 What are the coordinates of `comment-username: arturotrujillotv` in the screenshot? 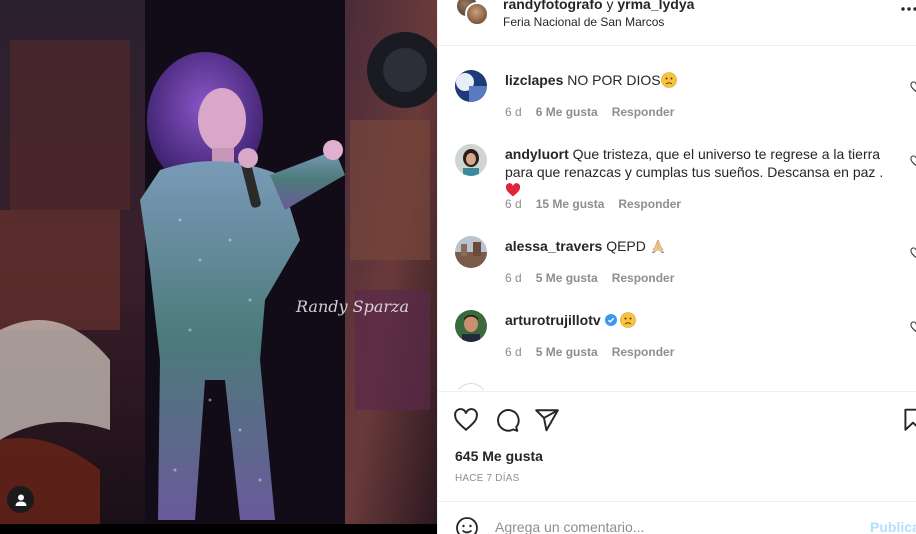 It's located at (553, 320).